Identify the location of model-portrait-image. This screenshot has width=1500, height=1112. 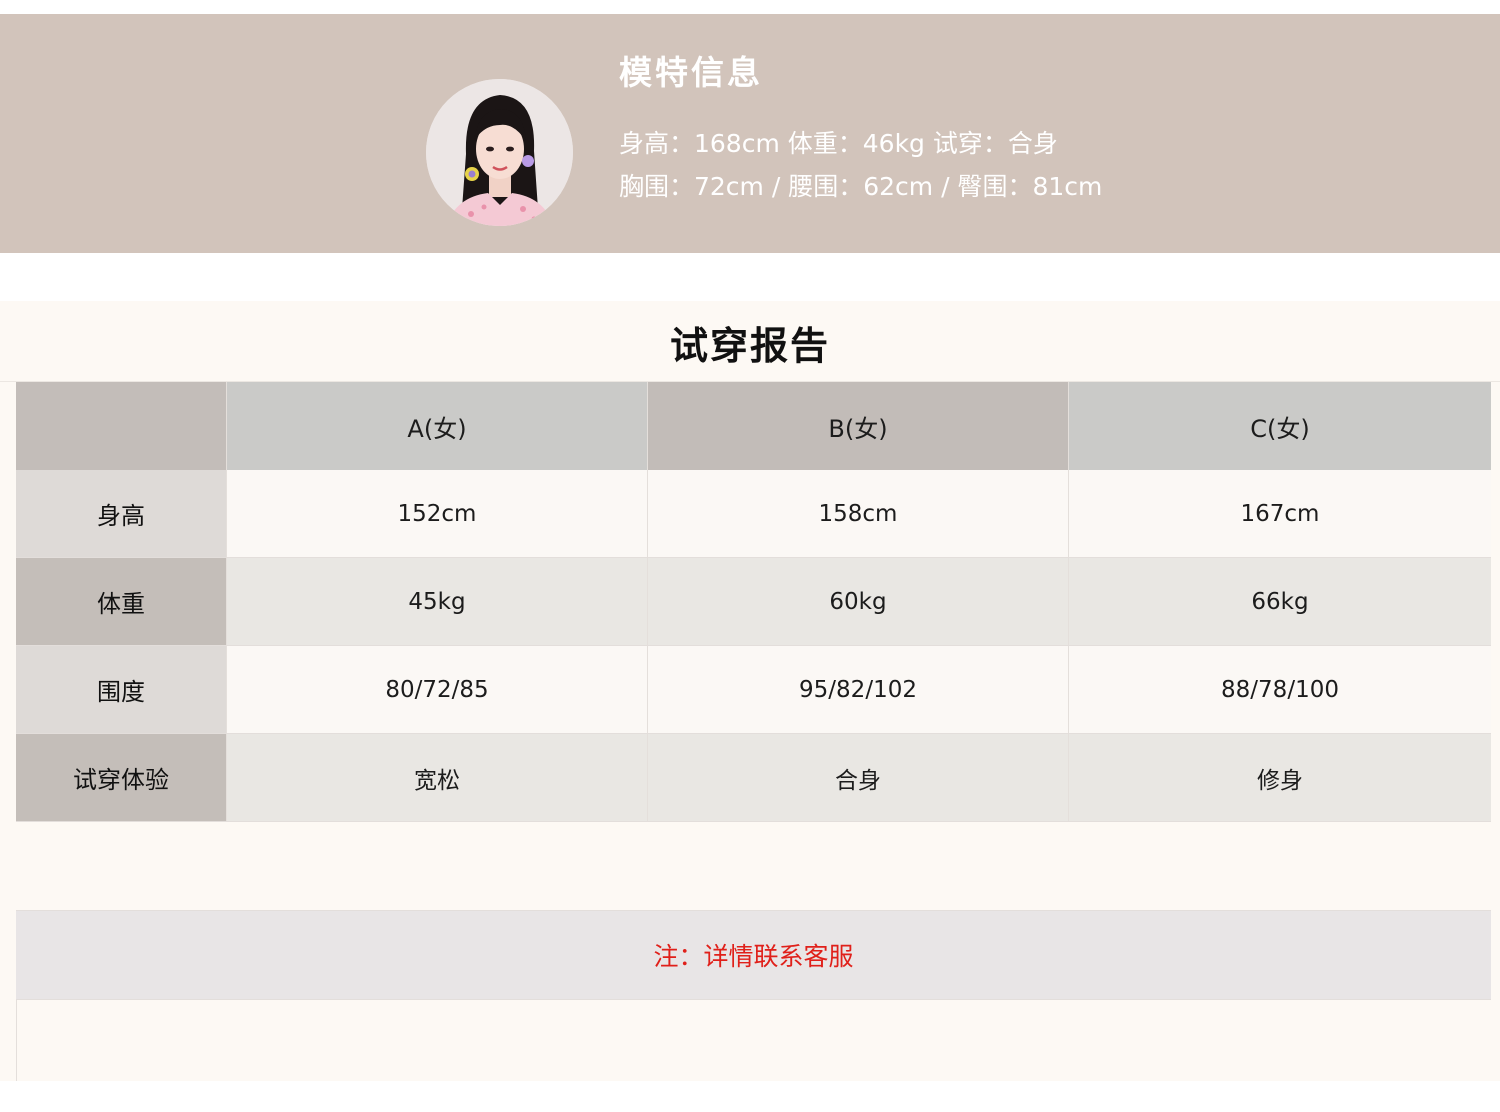
(499, 152).